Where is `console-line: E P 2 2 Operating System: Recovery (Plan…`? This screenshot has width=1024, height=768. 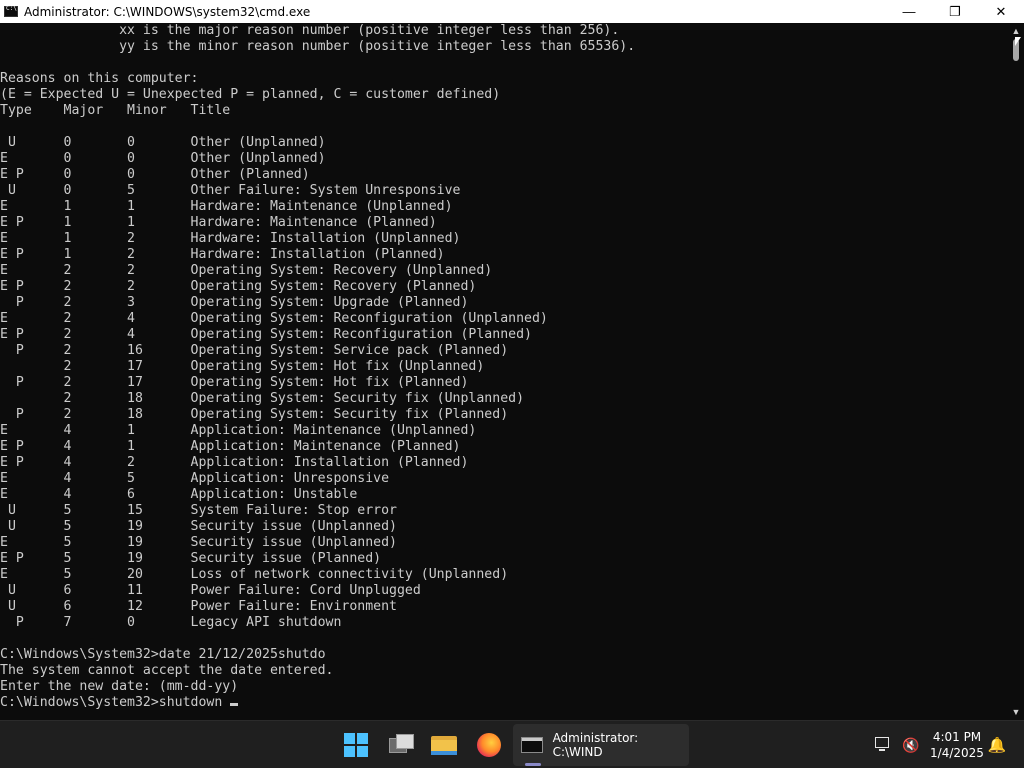
console-line: E P 2 2 Operating System: Recovery (Plan… is located at coordinates (238, 286).